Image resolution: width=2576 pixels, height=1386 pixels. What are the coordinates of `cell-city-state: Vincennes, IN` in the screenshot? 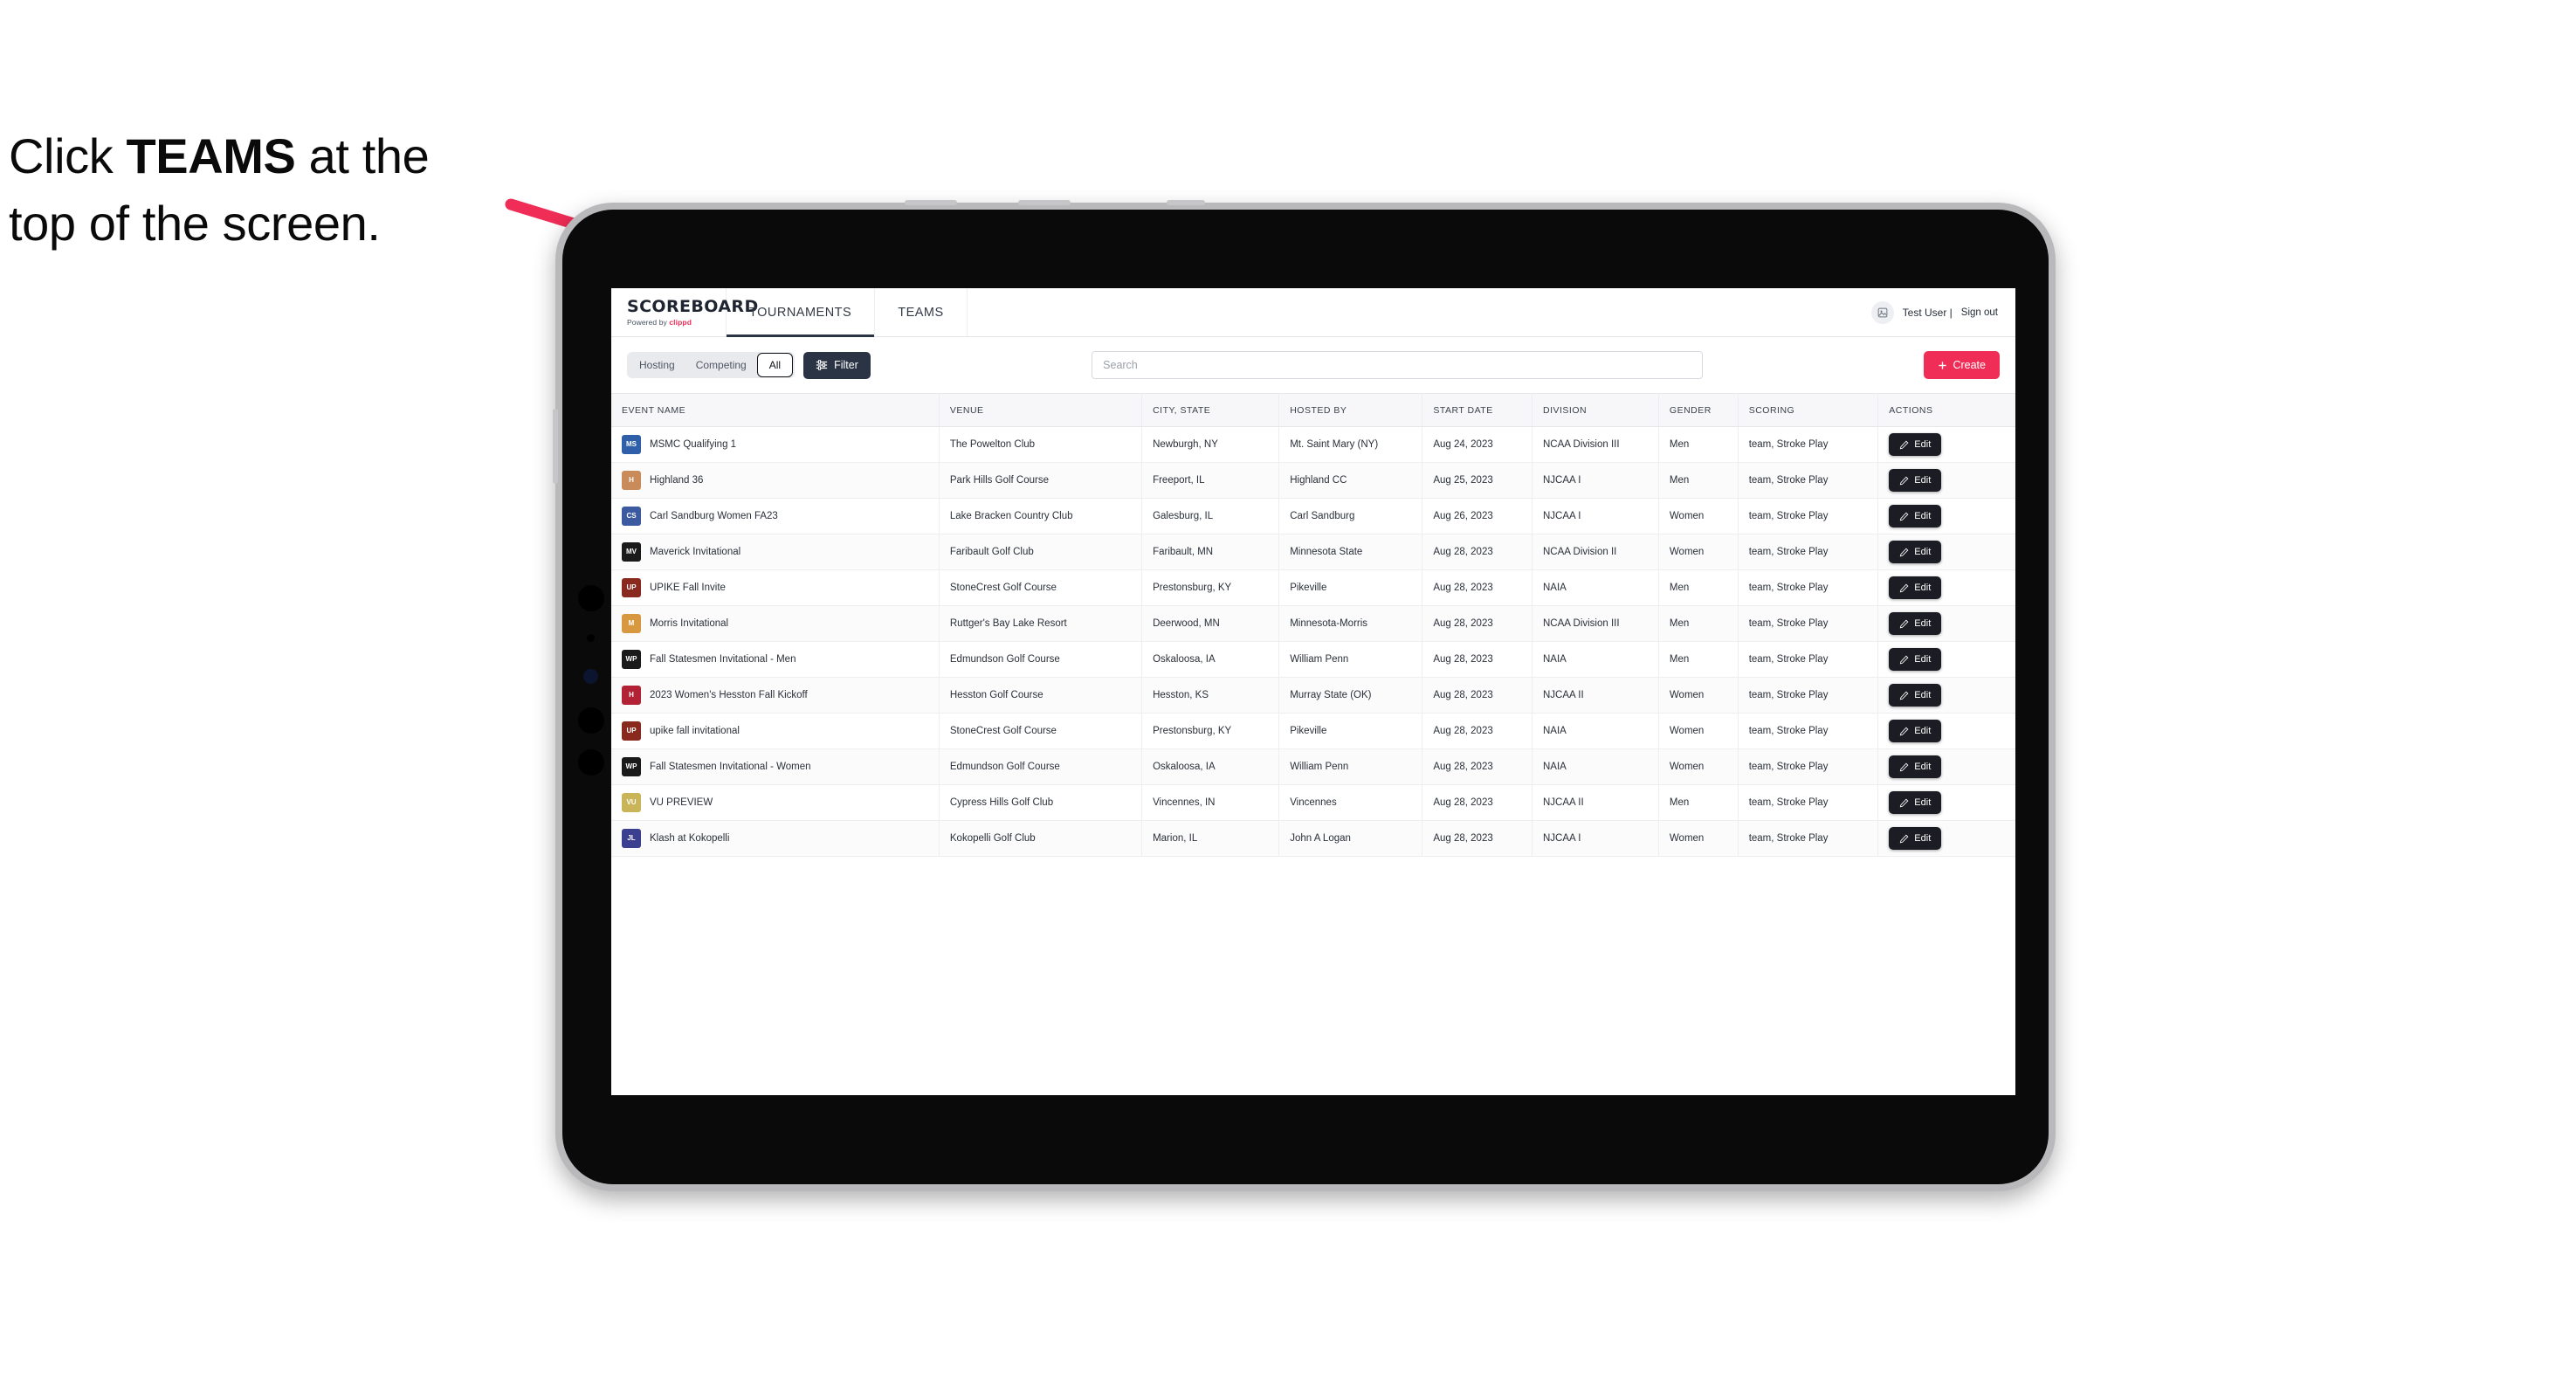 It's located at (1210, 802).